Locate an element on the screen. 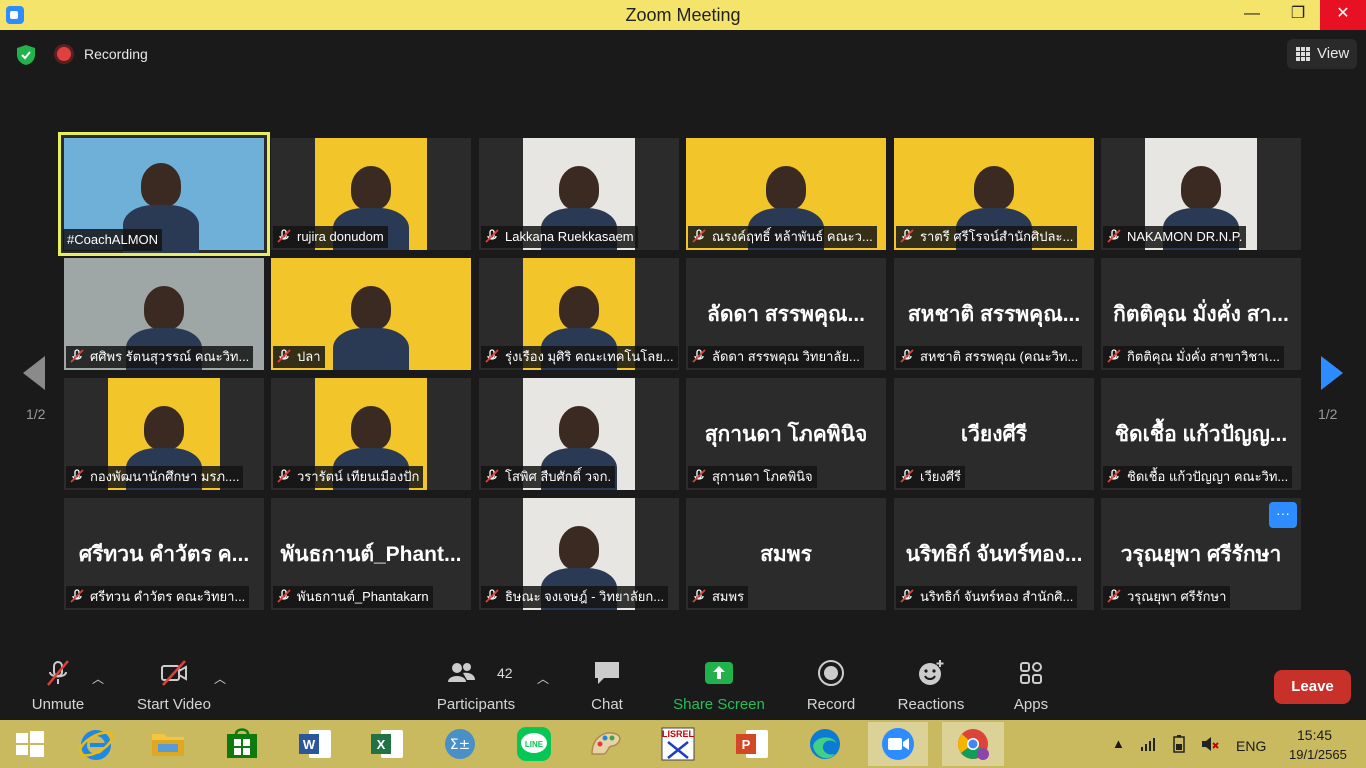  apps-button: Apps is located at coordinates (1031, 680).